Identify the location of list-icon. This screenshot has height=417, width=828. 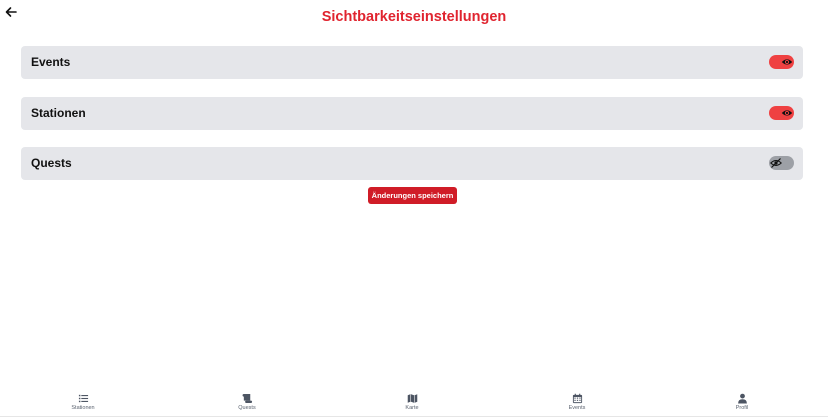
(83, 398).